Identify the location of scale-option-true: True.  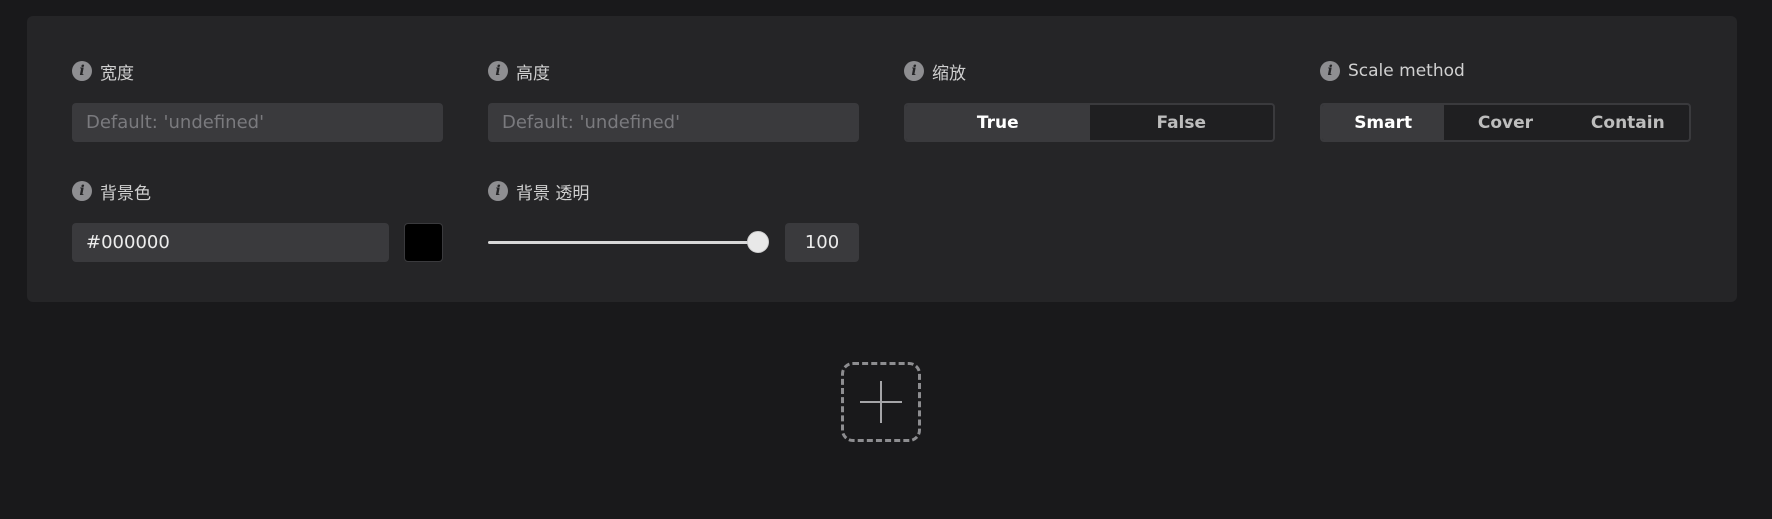
(998, 122).